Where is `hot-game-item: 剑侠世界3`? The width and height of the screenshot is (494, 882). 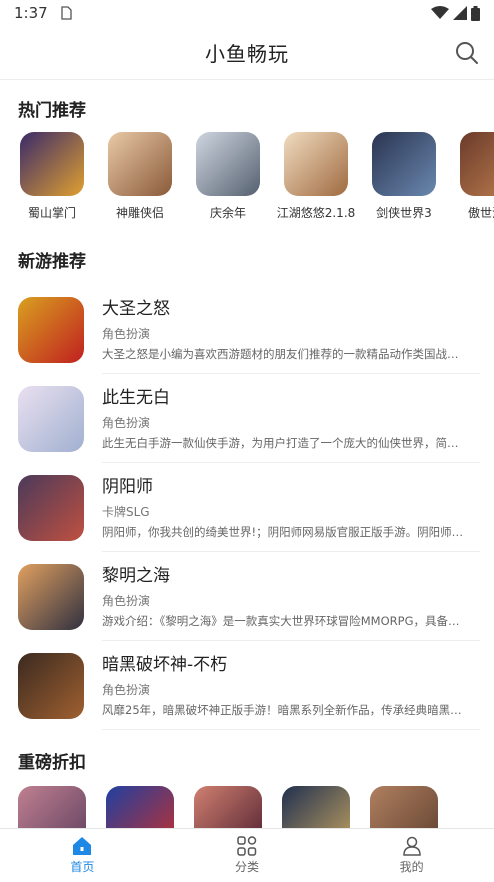 hot-game-item: 剑侠世界3 is located at coordinates (404, 176).